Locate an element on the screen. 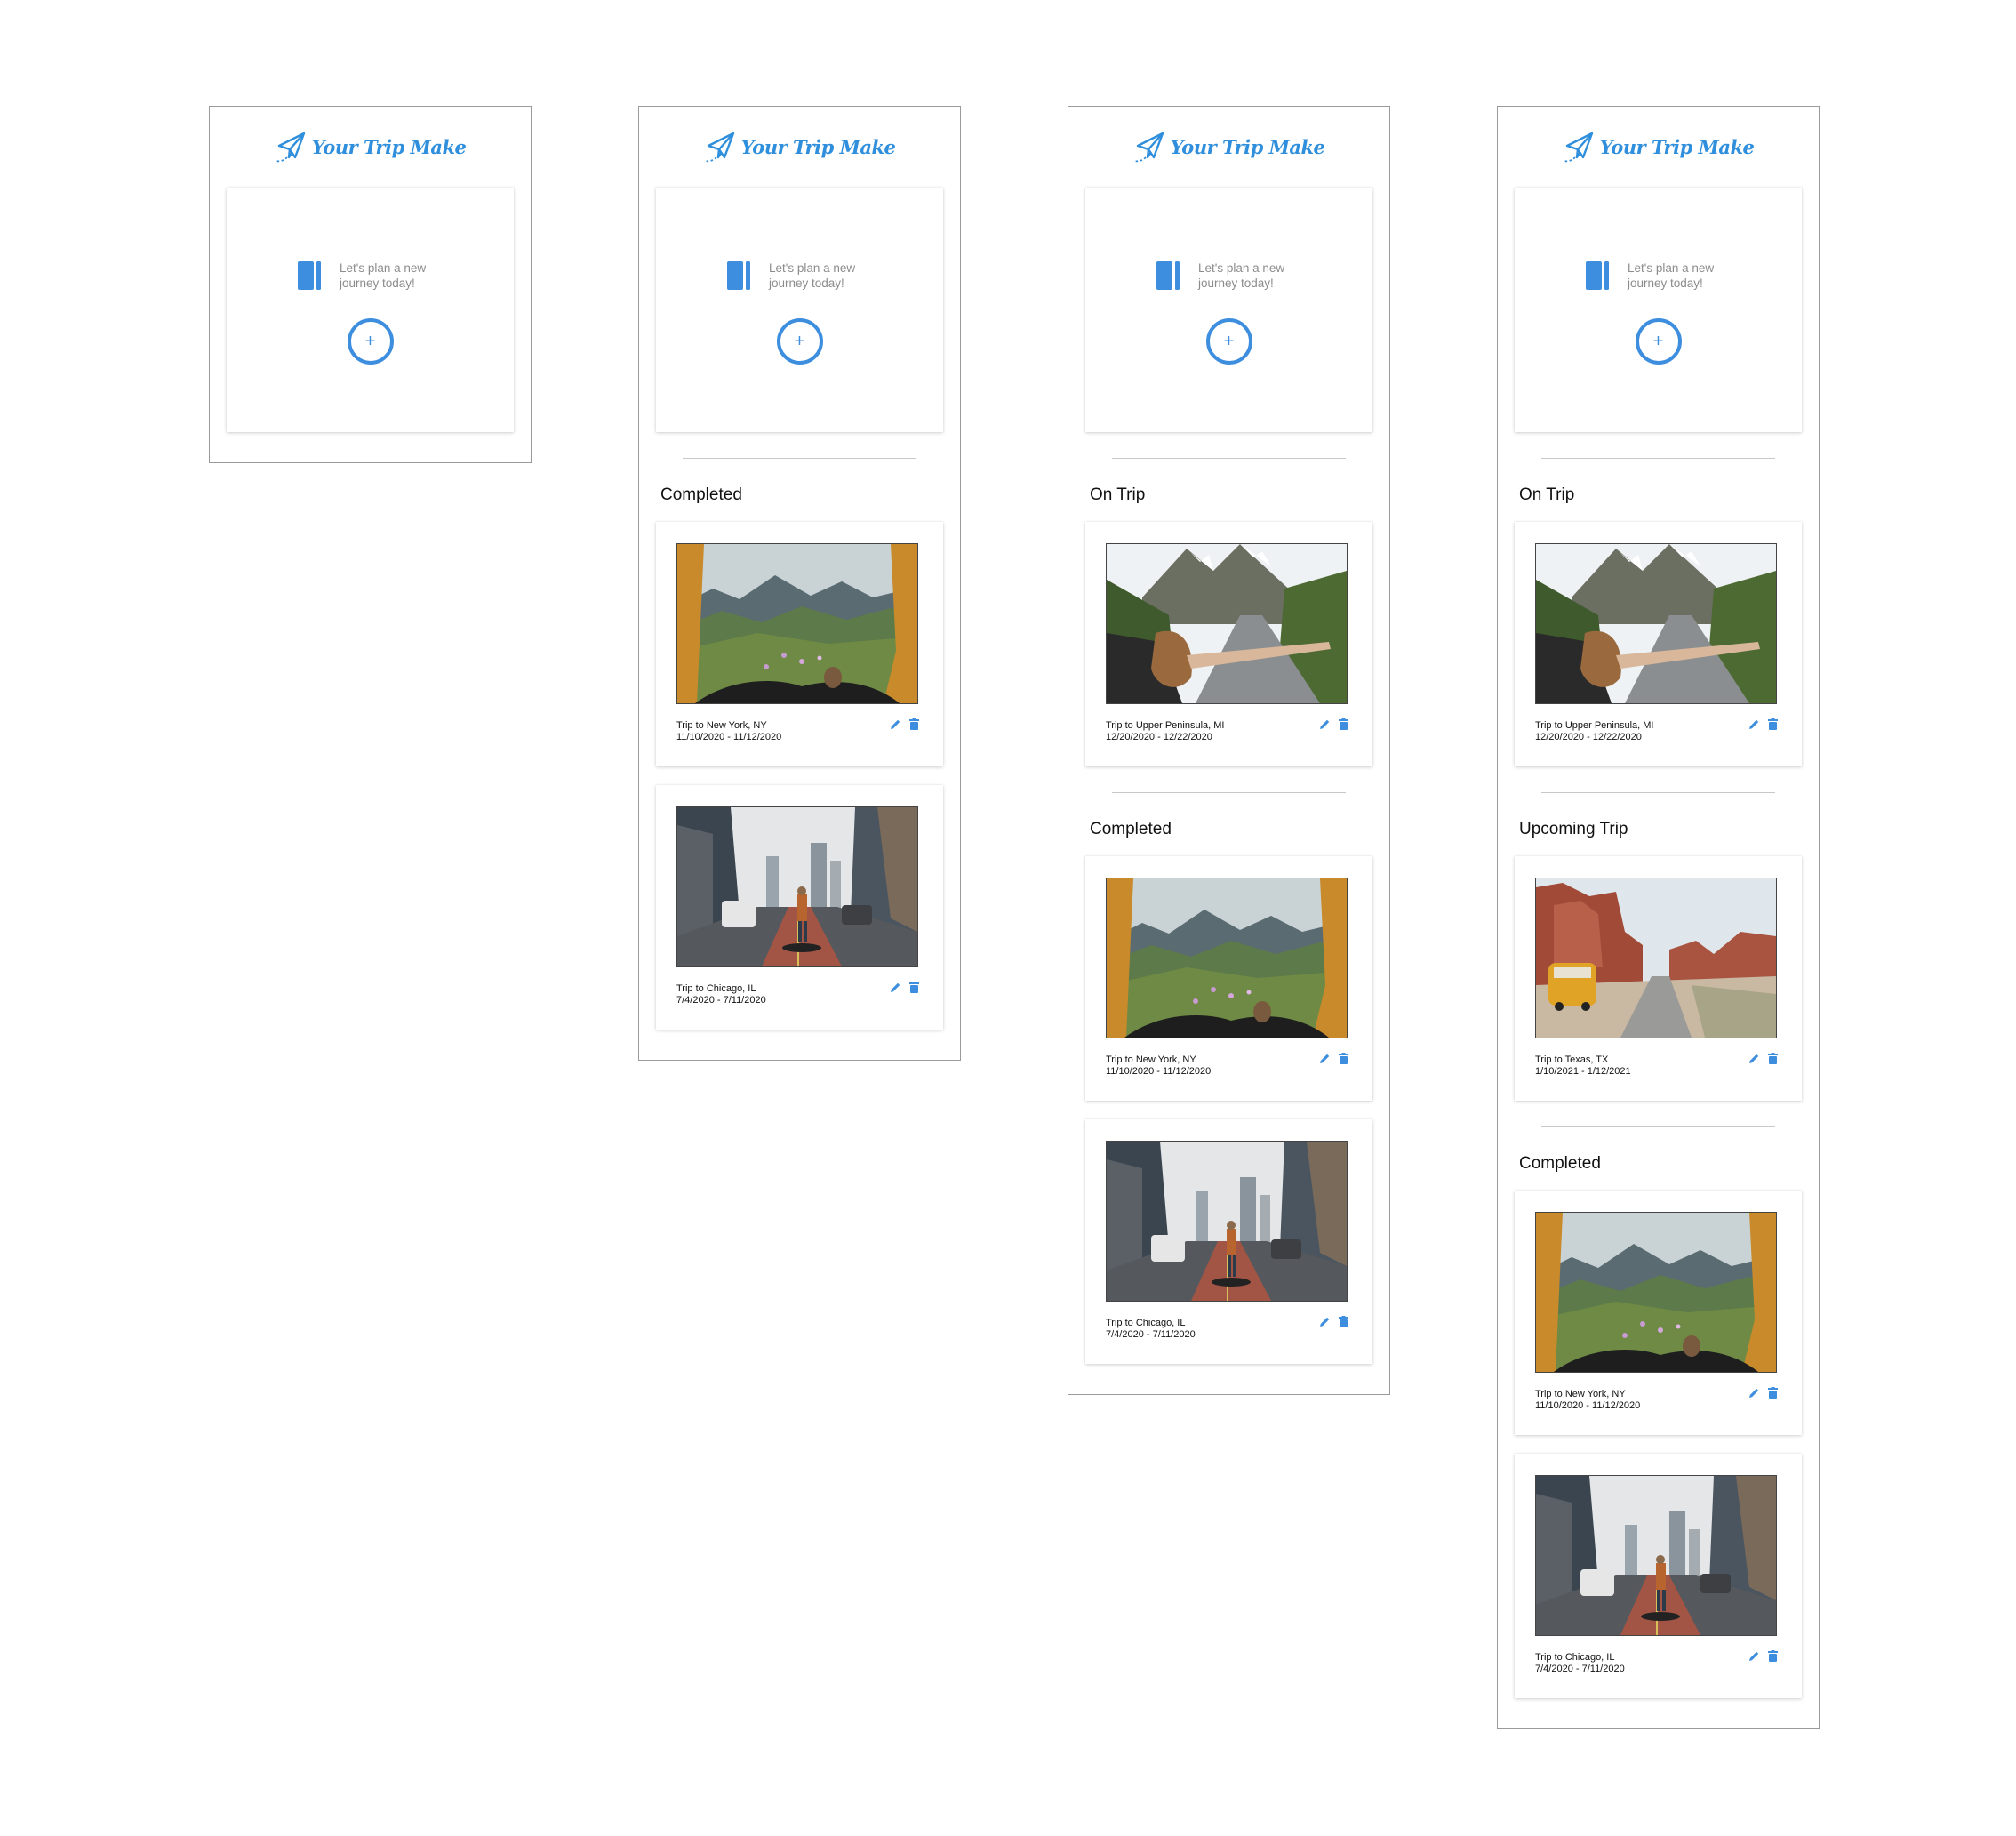  trip-dates: 7/4/2020 - 7/11/2020 is located at coordinates (1580, 1669).